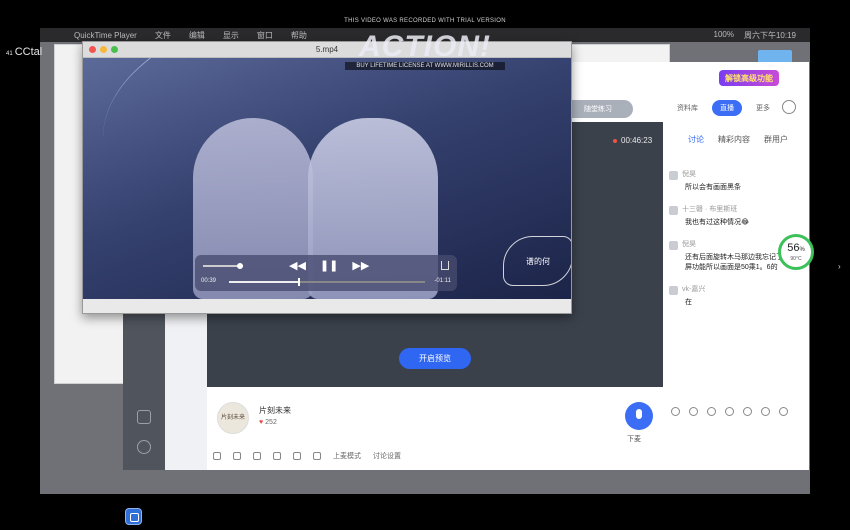 The height and width of the screenshot is (530, 850). I want to click on message-text: 我也有过这种情况😂, so click(717, 222).